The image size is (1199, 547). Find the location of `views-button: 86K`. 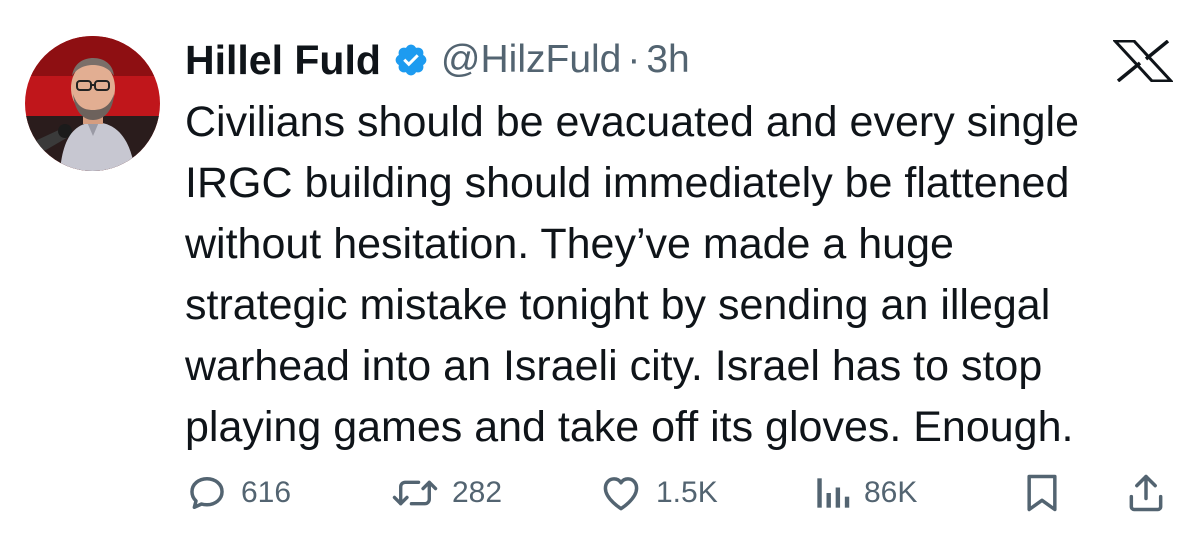

views-button: 86K is located at coordinates (864, 493).